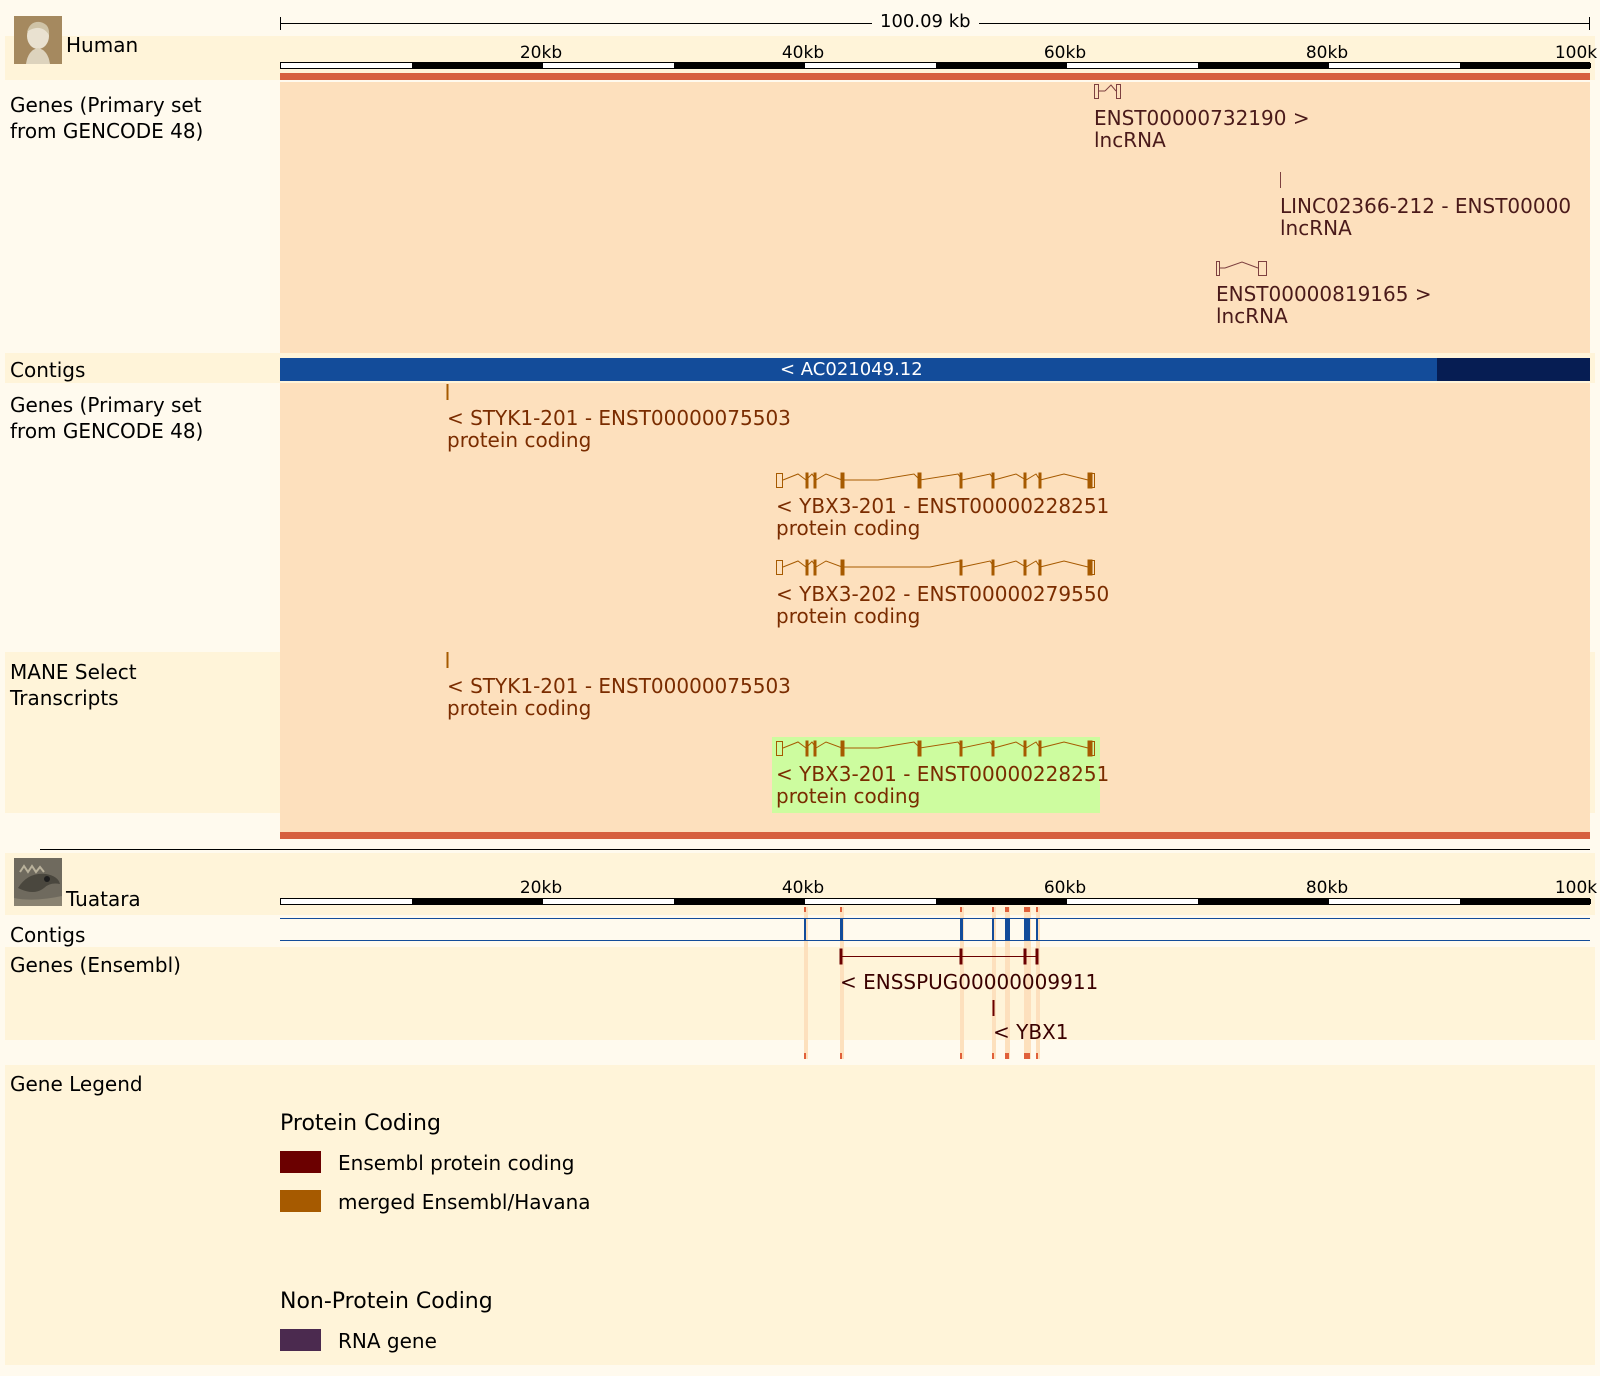 This screenshot has height=1376, width=1600. What do you see at coordinates (387, 1341) in the screenshot?
I see `legend-label-rna: RNA gene` at bounding box center [387, 1341].